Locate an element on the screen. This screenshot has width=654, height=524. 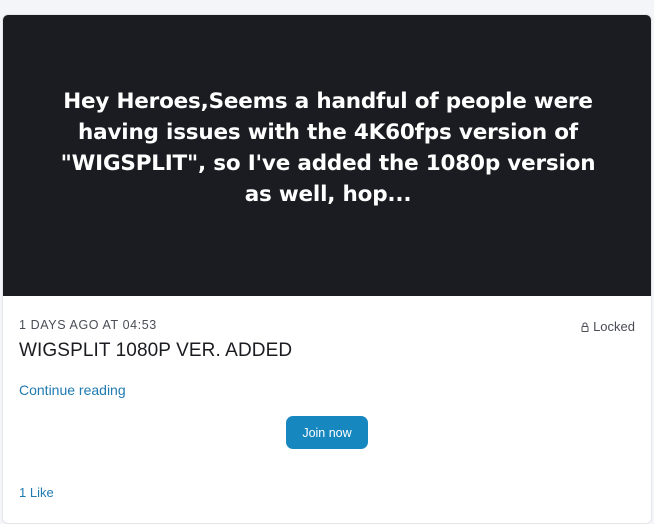
likes-count: 1 Like is located at coordinates (36, 492).